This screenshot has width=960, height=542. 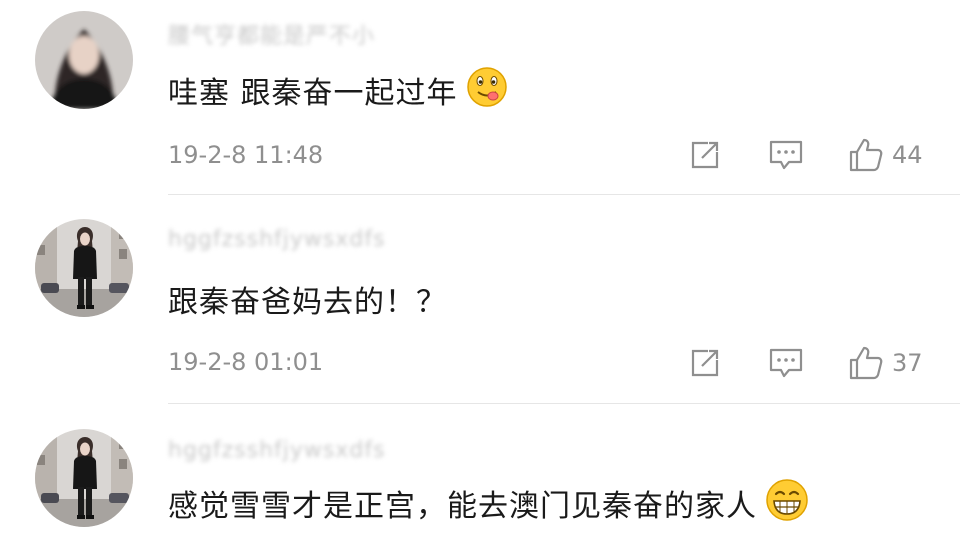 What do you see at coordinates (818, 155) in the screenshot?
I see `comment-actions: 44` at bounding box center [818, 155].